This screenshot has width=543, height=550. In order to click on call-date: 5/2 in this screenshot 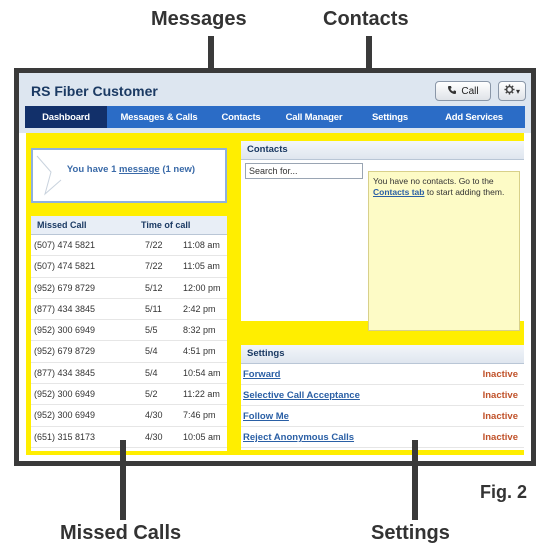, I will do `click(151, 394)`.